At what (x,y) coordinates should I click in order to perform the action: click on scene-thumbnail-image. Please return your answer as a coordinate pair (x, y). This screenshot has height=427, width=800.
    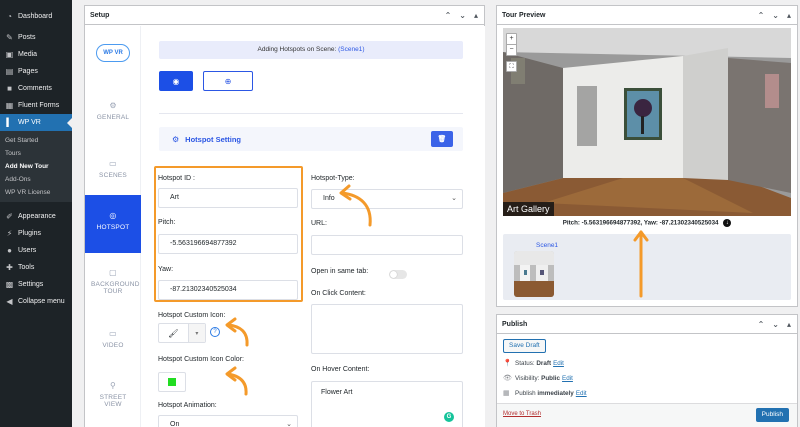
    Looking at the image, I should click on (534, 274).